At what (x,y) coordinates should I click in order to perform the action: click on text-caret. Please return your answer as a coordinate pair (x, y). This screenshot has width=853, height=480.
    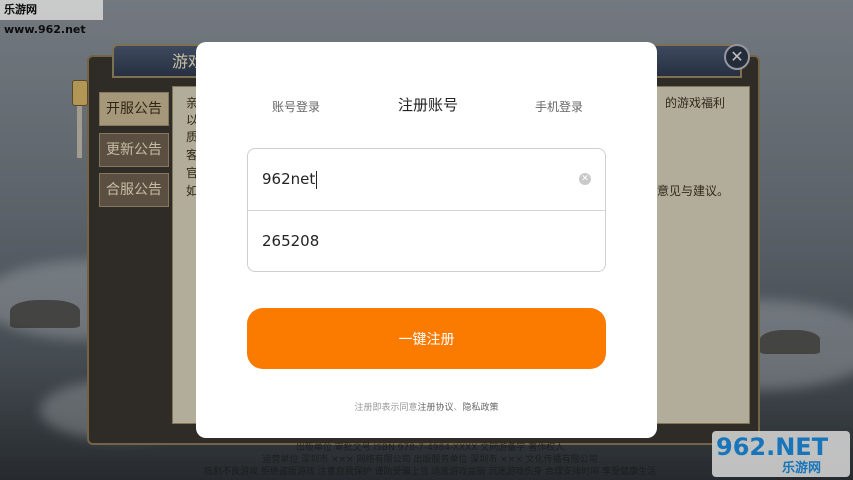
    Looking at the image, I should click on (317, 179).